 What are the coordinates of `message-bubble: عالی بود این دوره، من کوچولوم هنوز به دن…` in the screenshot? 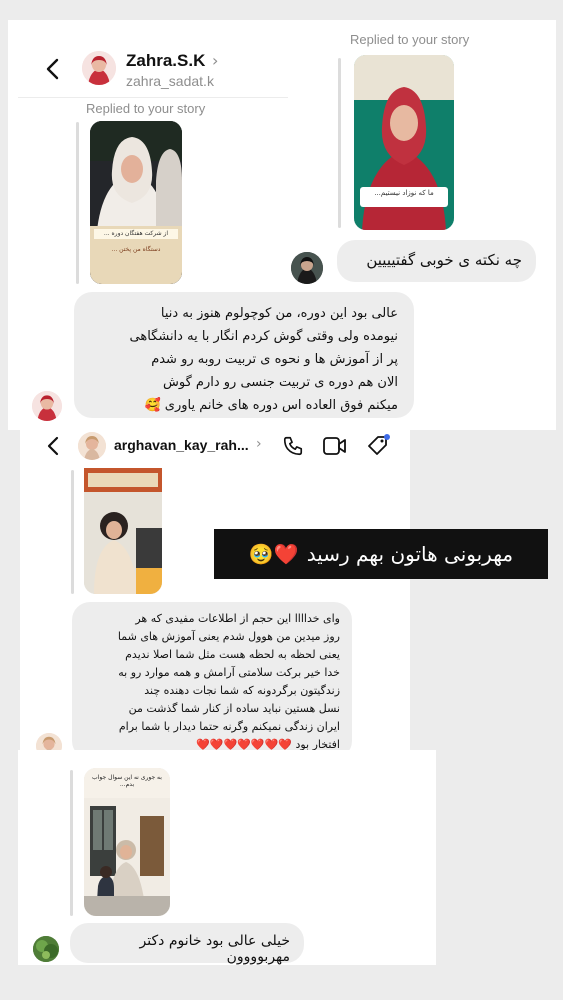 It's located at (244, 355).